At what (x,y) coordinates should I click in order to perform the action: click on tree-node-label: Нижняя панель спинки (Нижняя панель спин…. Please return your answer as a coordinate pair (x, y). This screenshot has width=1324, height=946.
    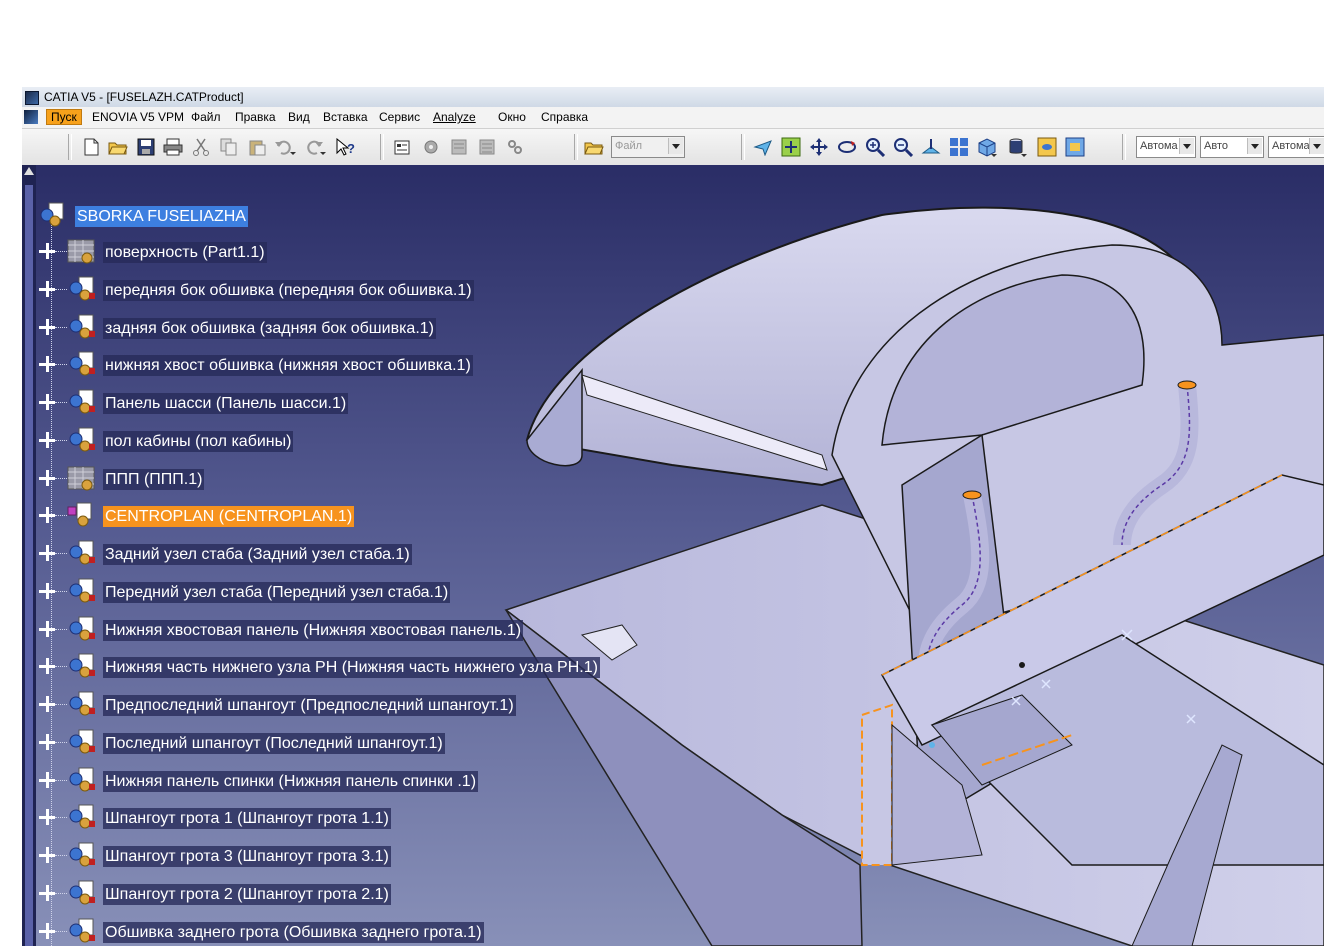
    Looking at the image, I should click on (291, 781).